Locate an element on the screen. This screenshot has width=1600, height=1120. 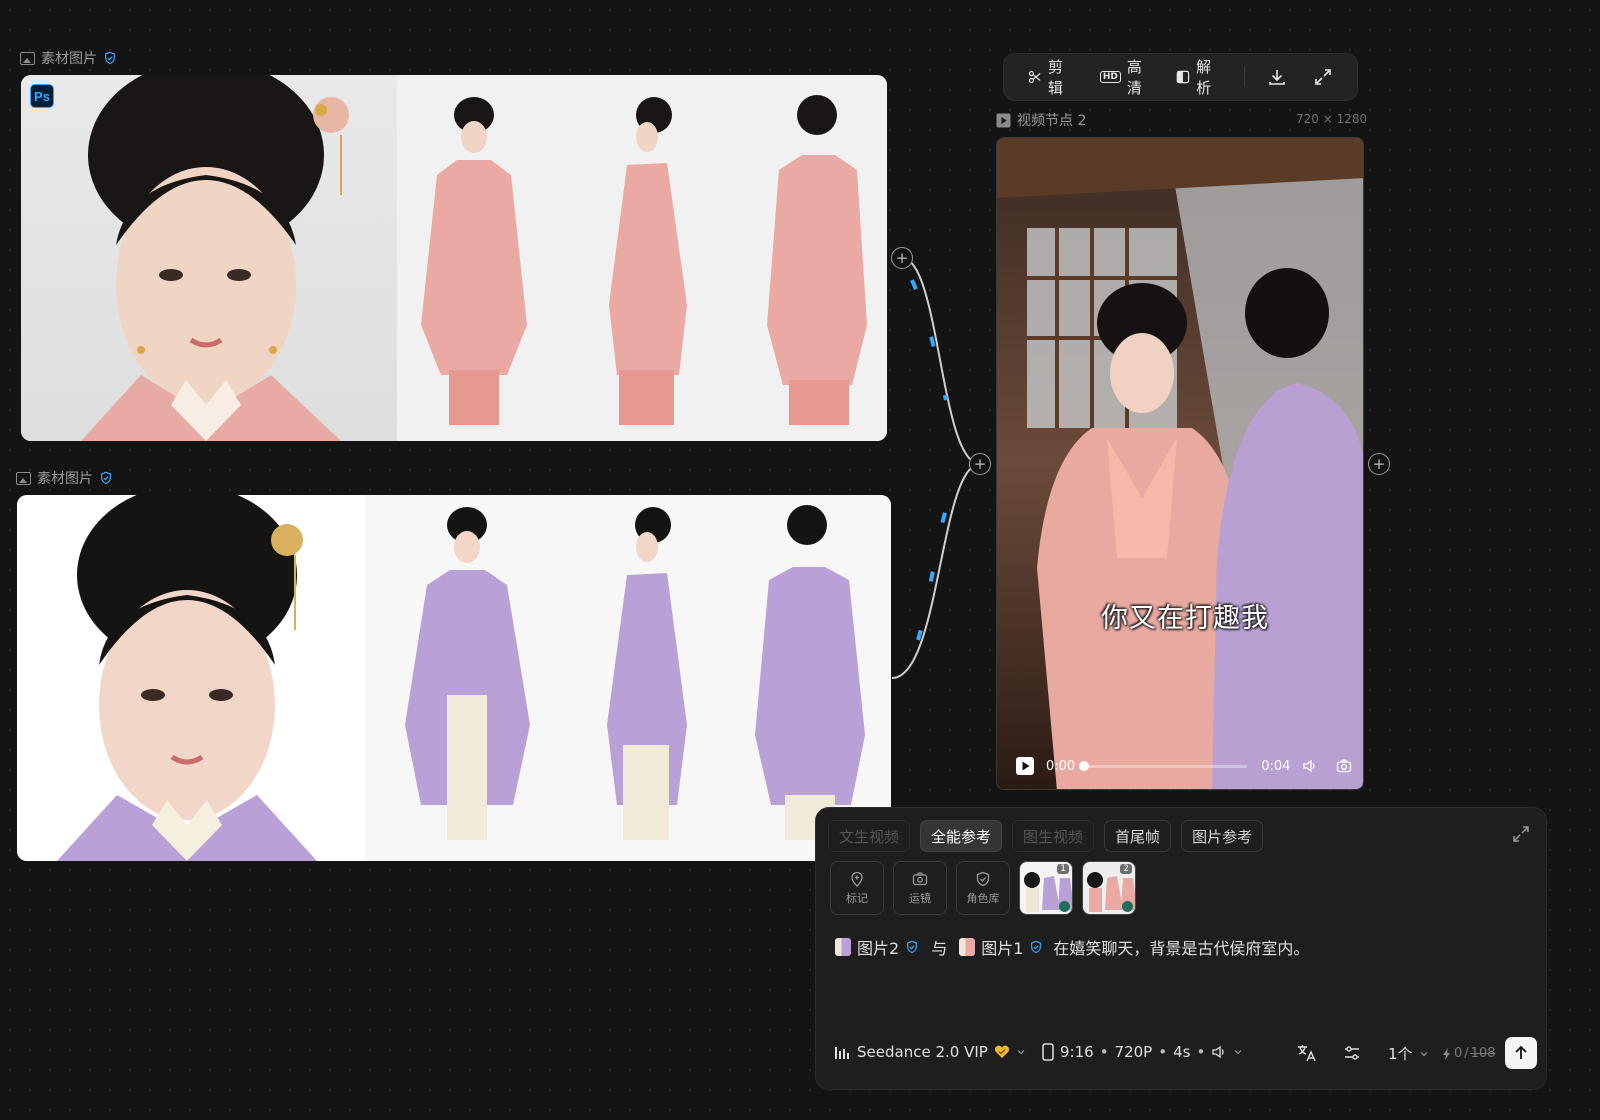
image-node-1-label: 素材图片 is located at coordinates (68, 58).